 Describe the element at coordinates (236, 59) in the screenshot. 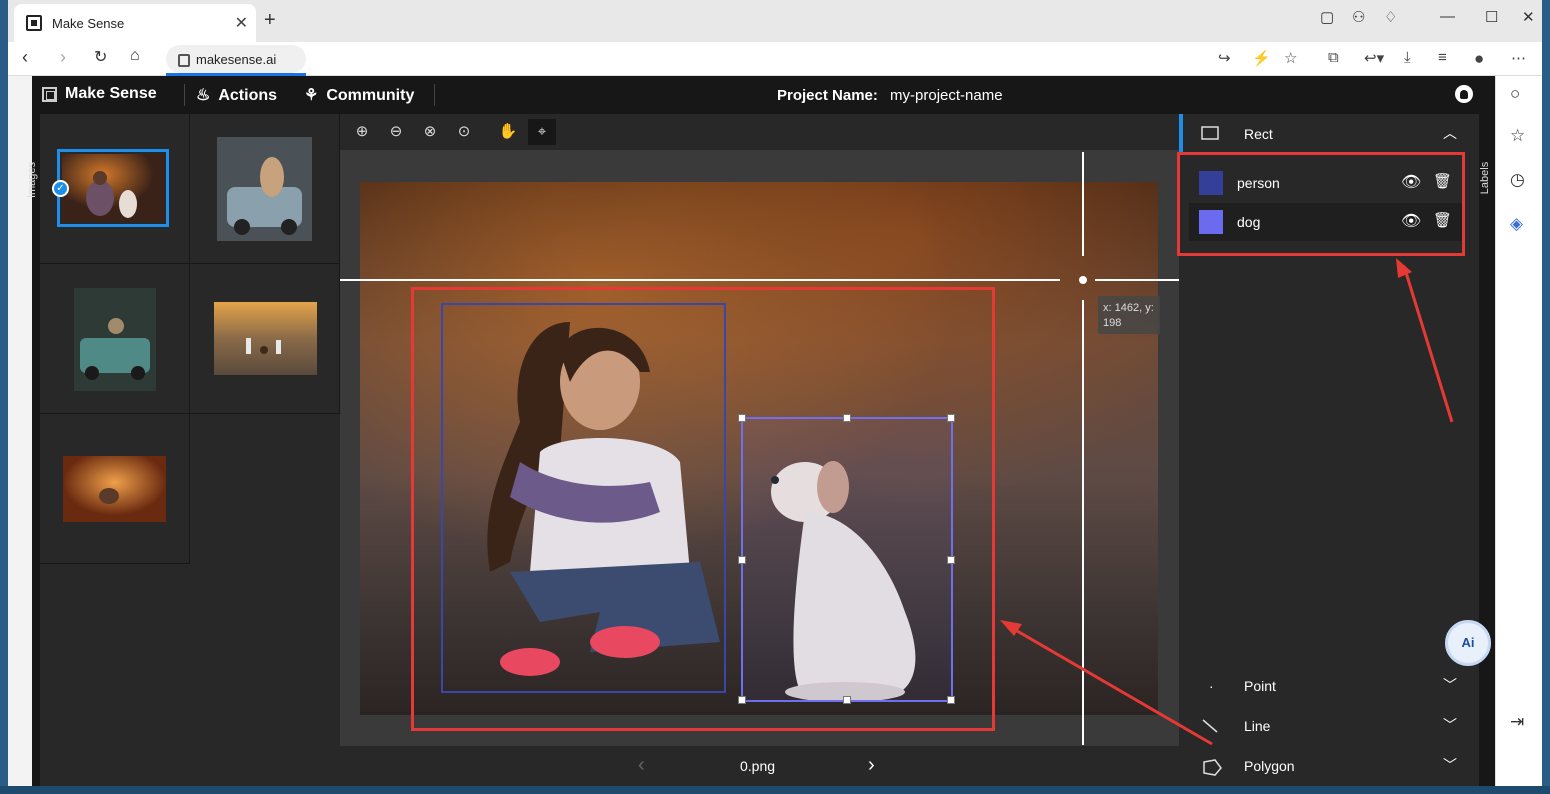

I see `url-field: makesense.ai` at that location.